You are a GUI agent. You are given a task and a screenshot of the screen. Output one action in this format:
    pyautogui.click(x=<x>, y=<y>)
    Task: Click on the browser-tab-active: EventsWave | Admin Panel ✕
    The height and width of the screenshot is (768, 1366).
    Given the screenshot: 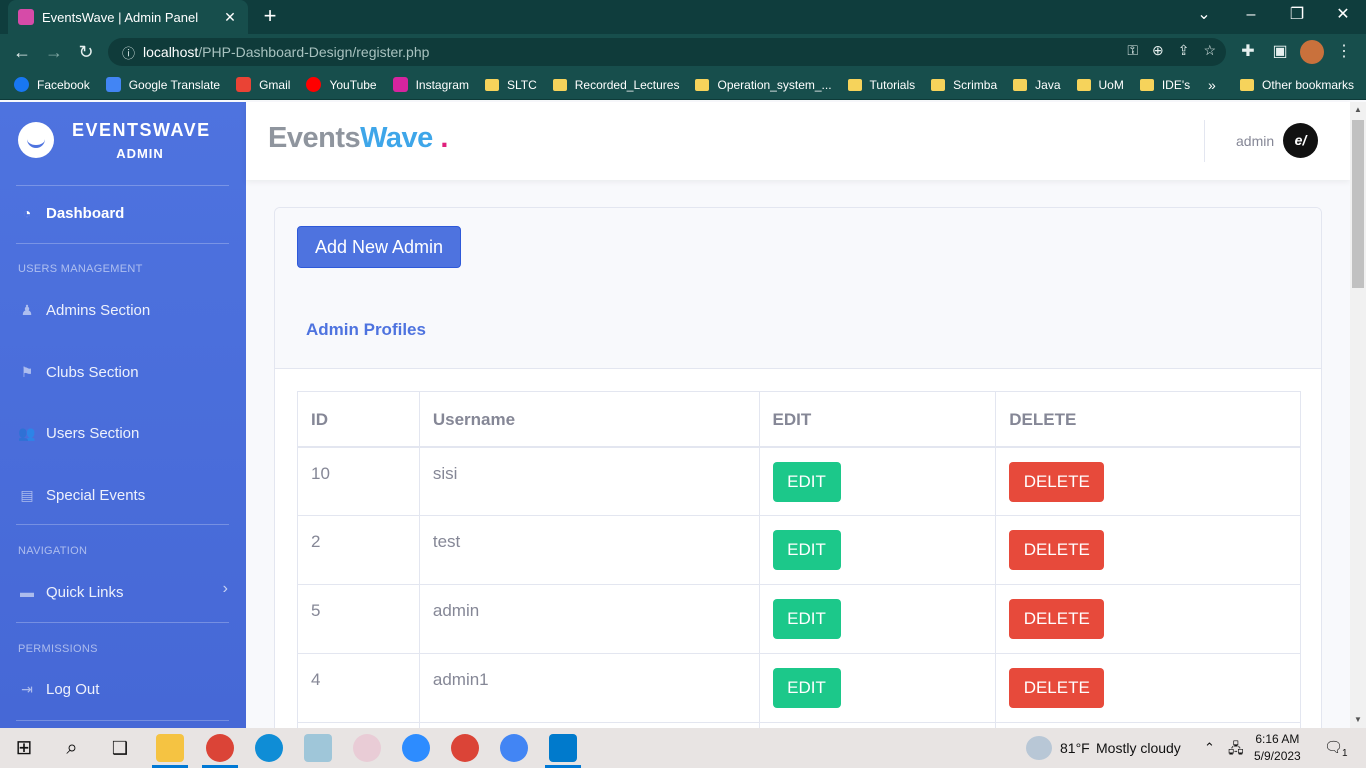 What is the action you would take?
    pyautogui.click(x=128, y=17)
    